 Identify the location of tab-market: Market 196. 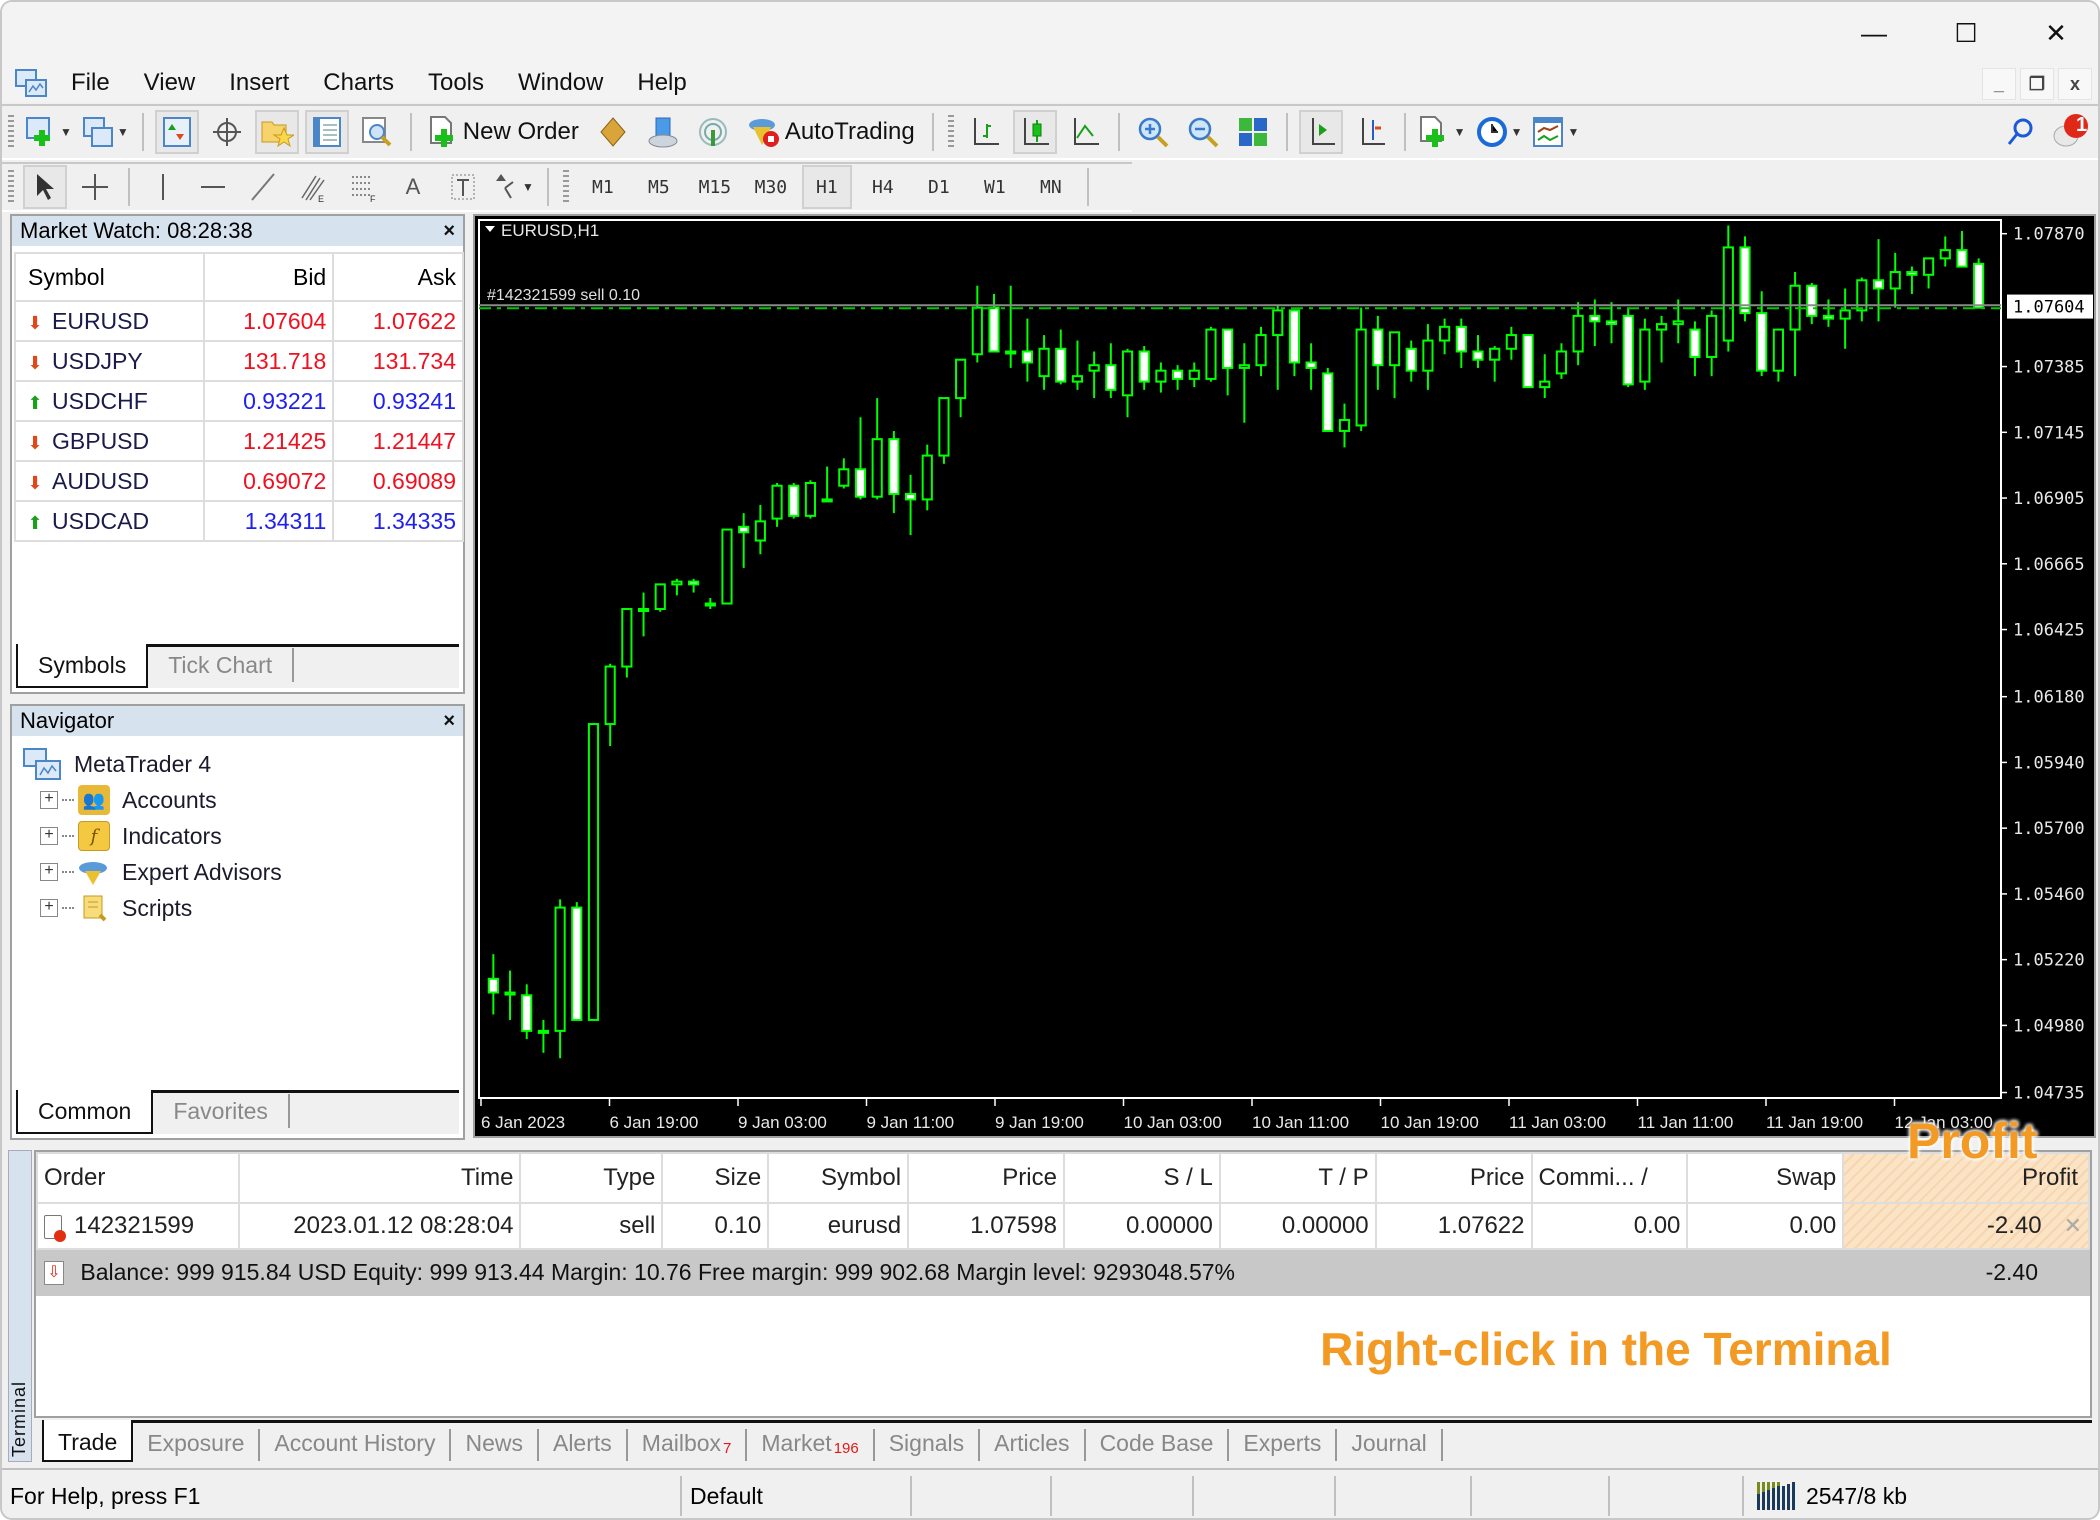
(811, 1445).